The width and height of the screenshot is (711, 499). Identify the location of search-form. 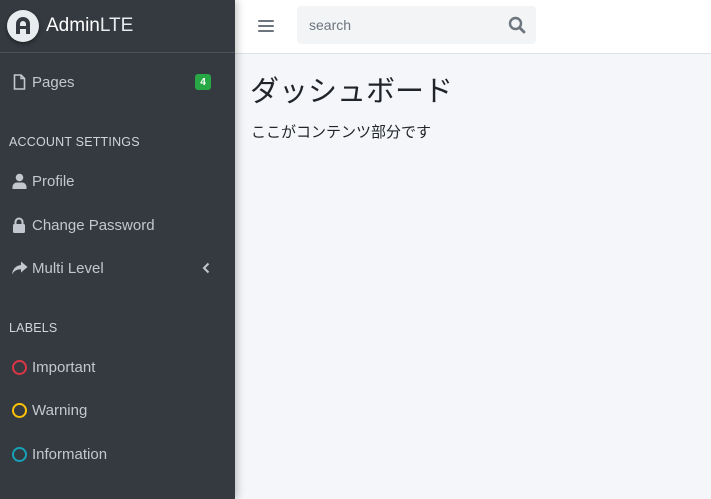
(416, 25).